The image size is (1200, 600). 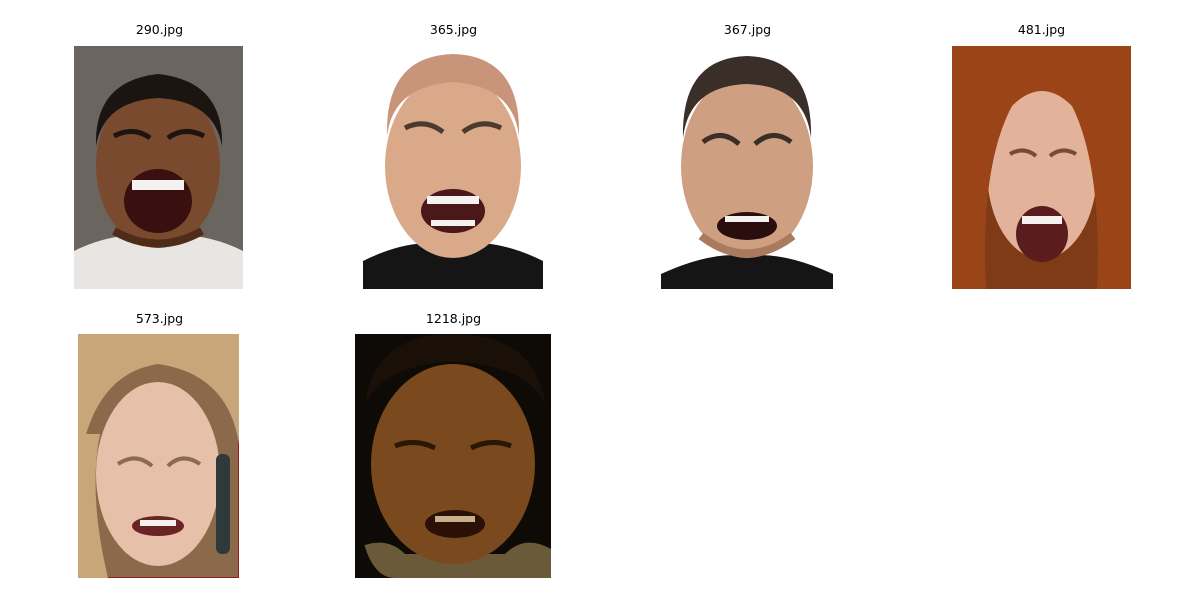 I want to click on image-title: 365.jpg, so click(x=453, y=29).